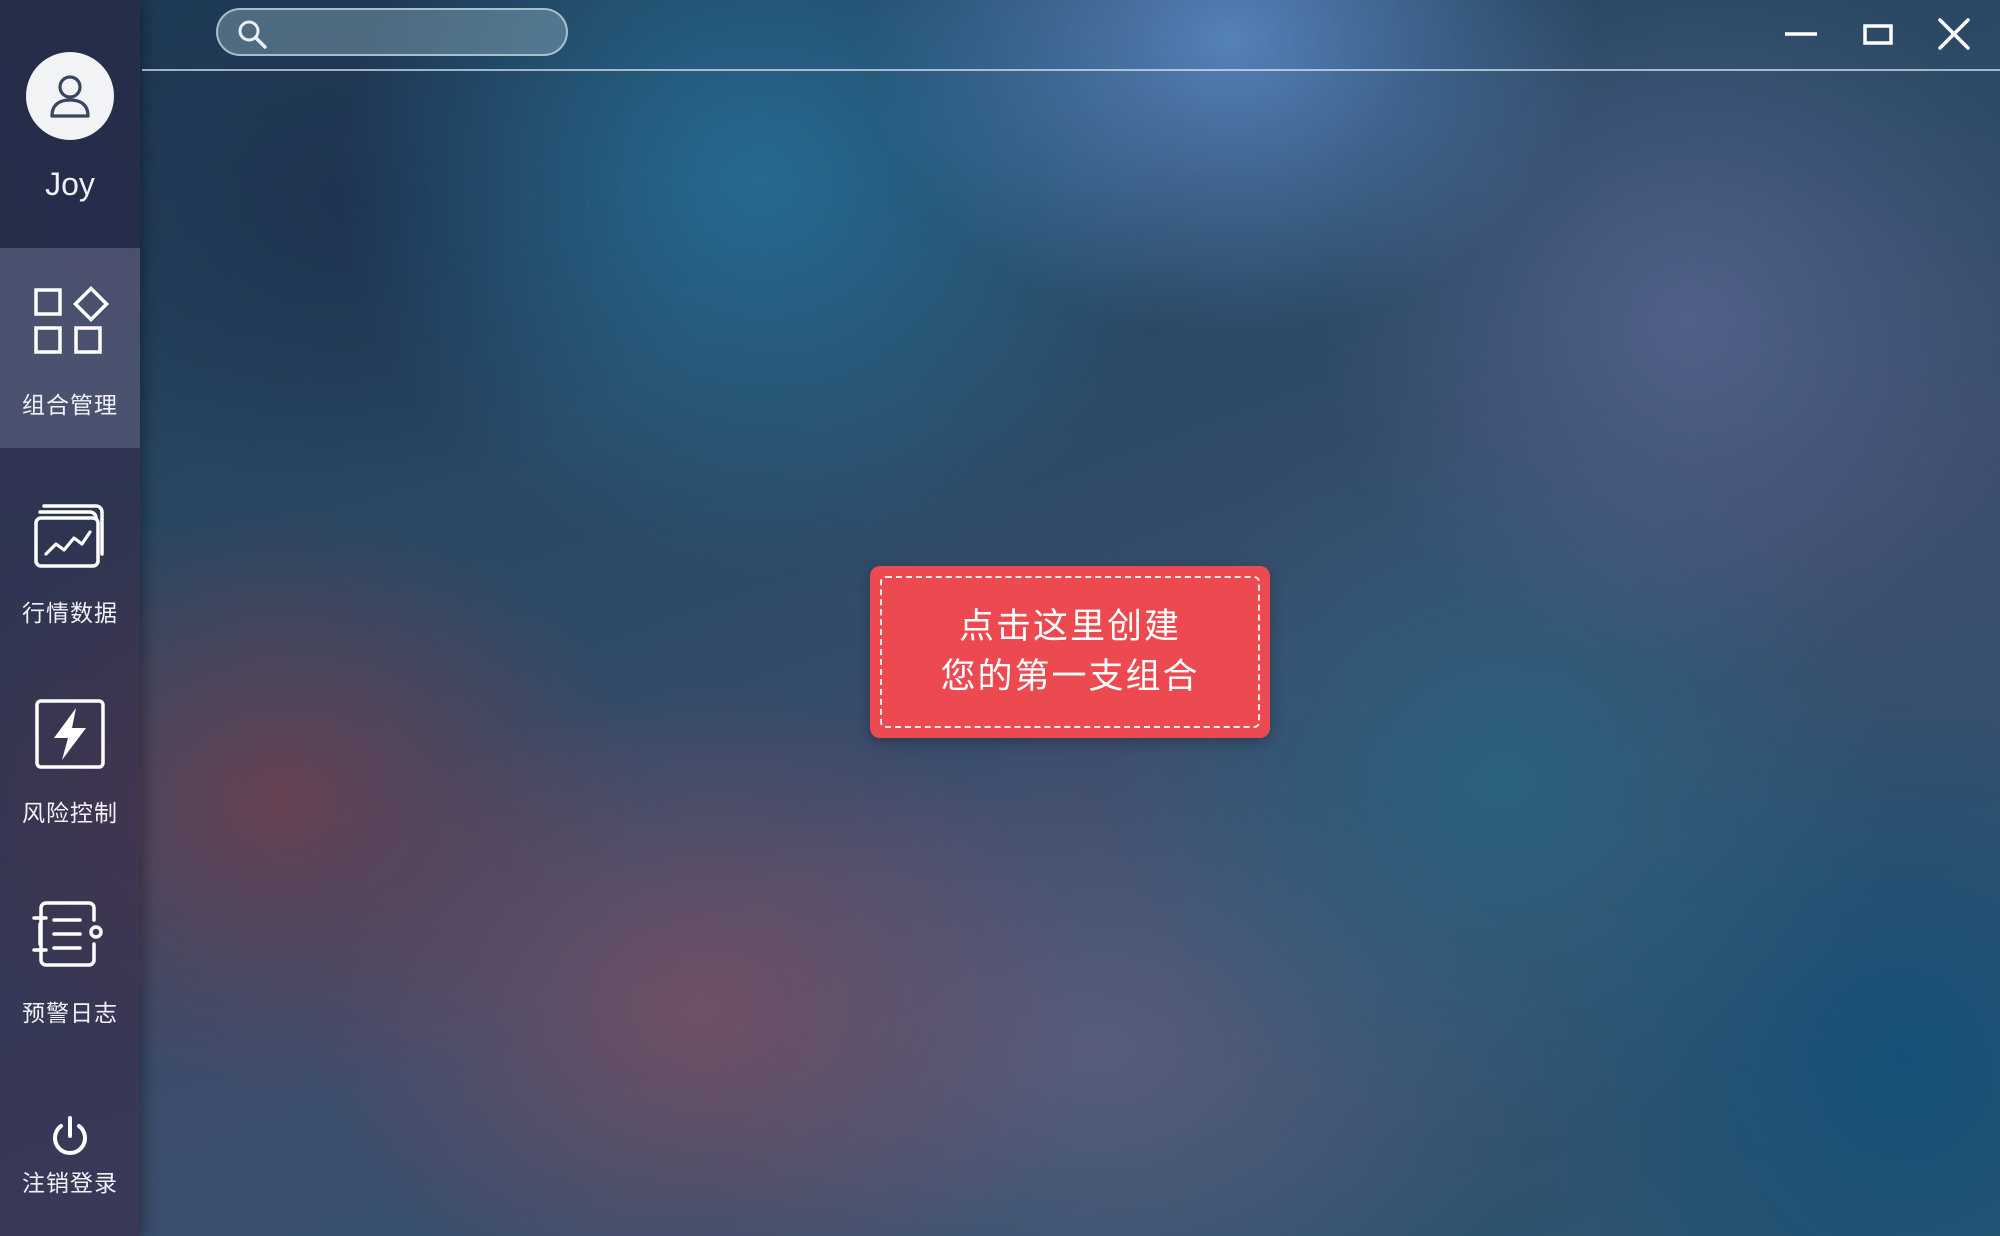 The height and width of the screenshot is (1236, 2000). I want to click on sidebar-item-market-data: 行情数据, so click(70, 556).